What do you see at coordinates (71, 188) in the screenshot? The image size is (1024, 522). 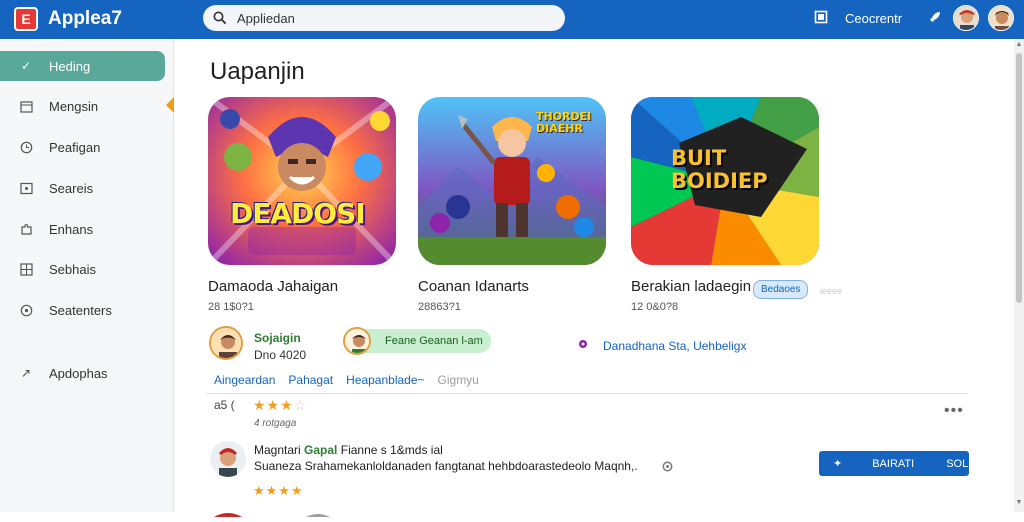 I see `sidebar-item-label: Seareis` at bounding box center [71, 188].